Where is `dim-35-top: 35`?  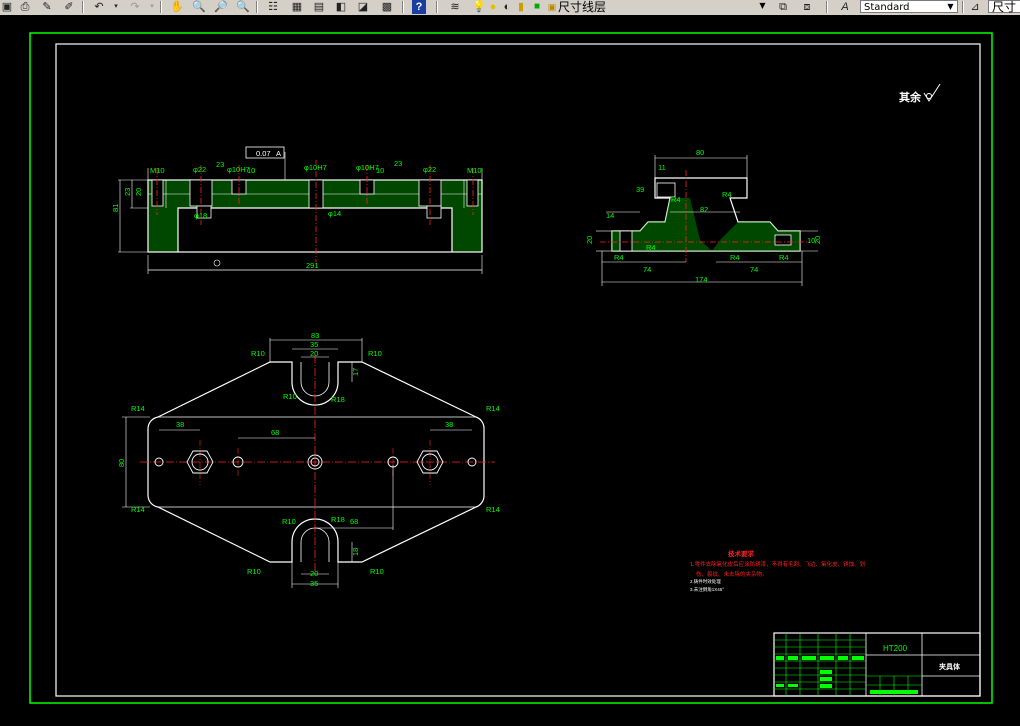
dim-35-top: 35 is located at coordinates (314, 344).